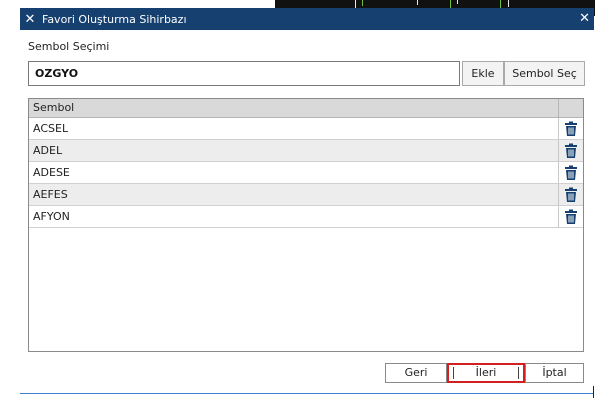 Image resolution: width=600 pixels, height=414 pixels. I want to click on select-symbol-button: Sembol Seç, so click(544, 73).